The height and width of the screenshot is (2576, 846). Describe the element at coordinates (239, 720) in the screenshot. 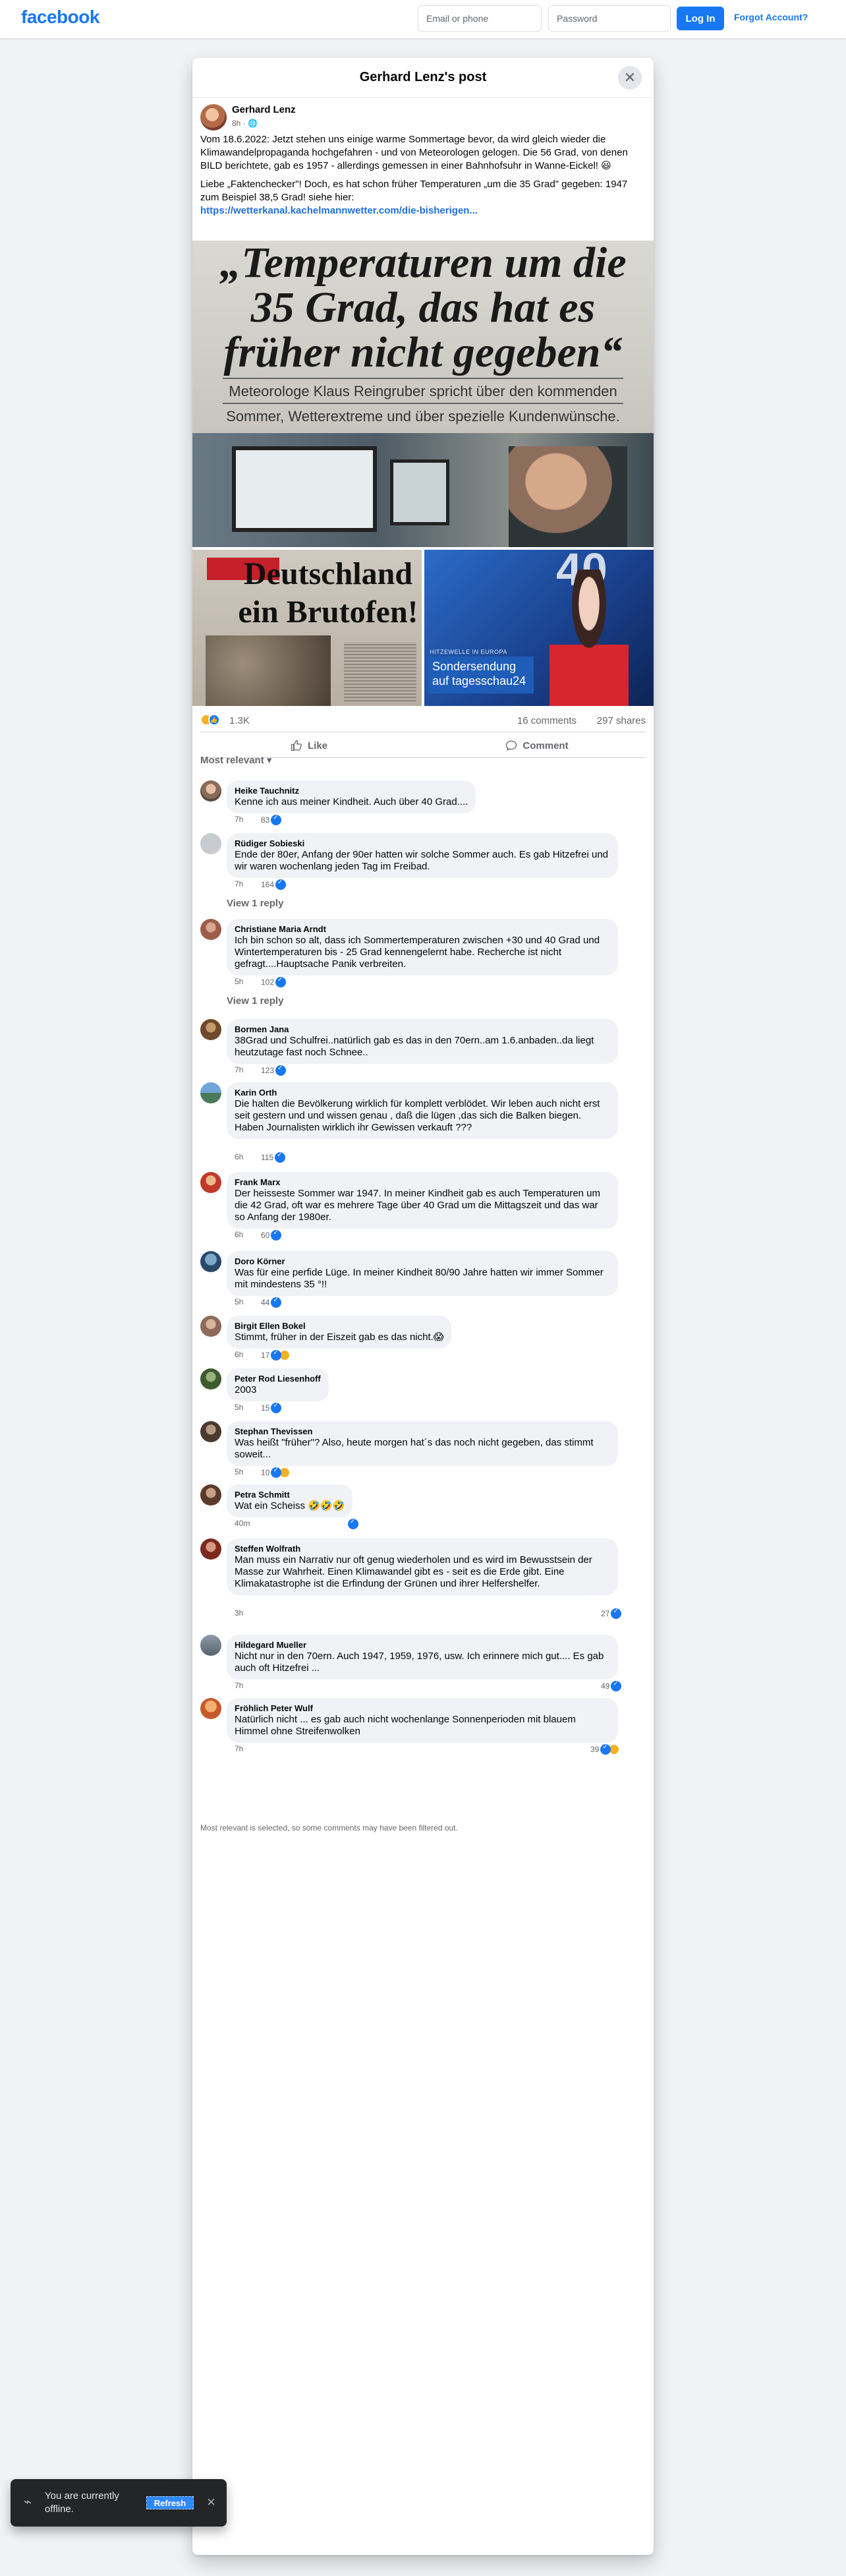

I see `reaction-count: 1.3K` at that location.